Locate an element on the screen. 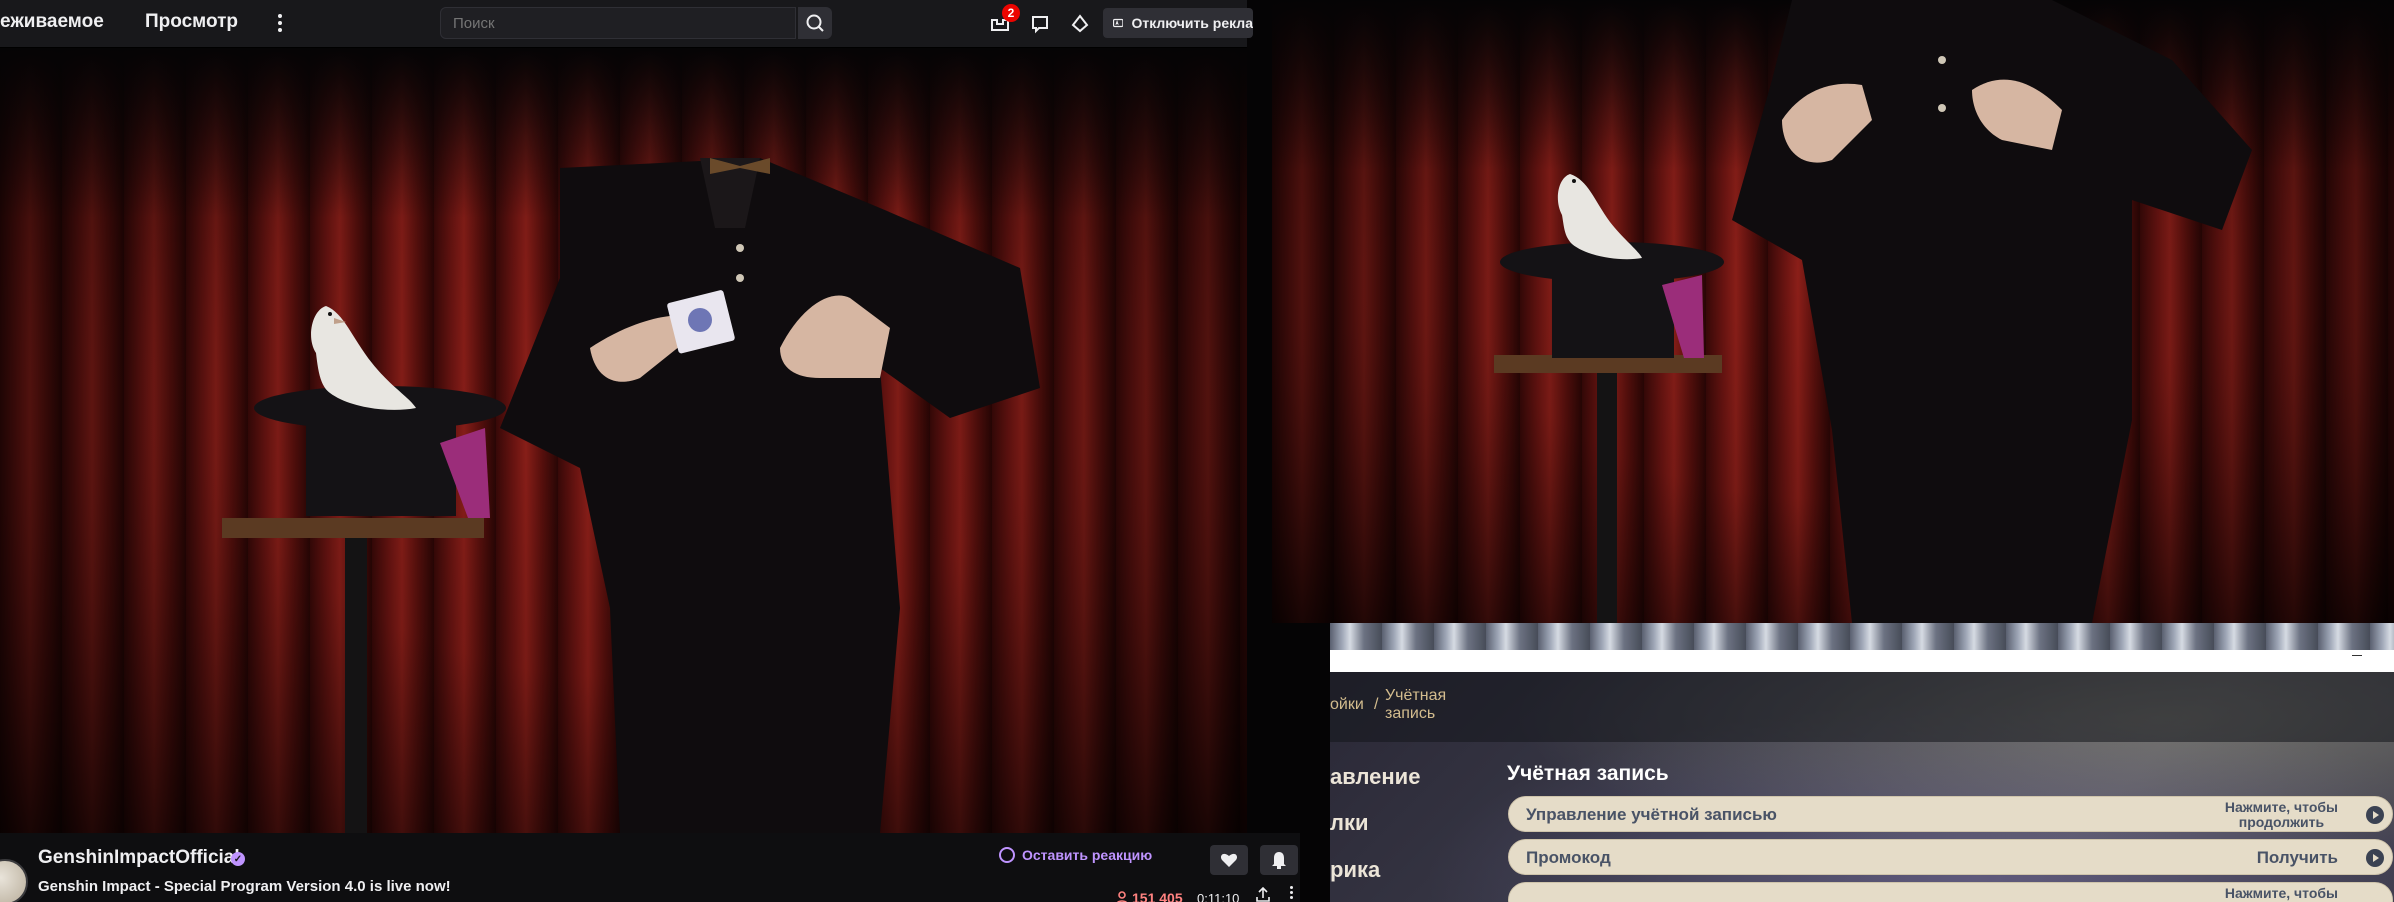 This screenshot has width=2394, height=902. turbo-label: Отключить рекла is located at coordinates (1192, 23).